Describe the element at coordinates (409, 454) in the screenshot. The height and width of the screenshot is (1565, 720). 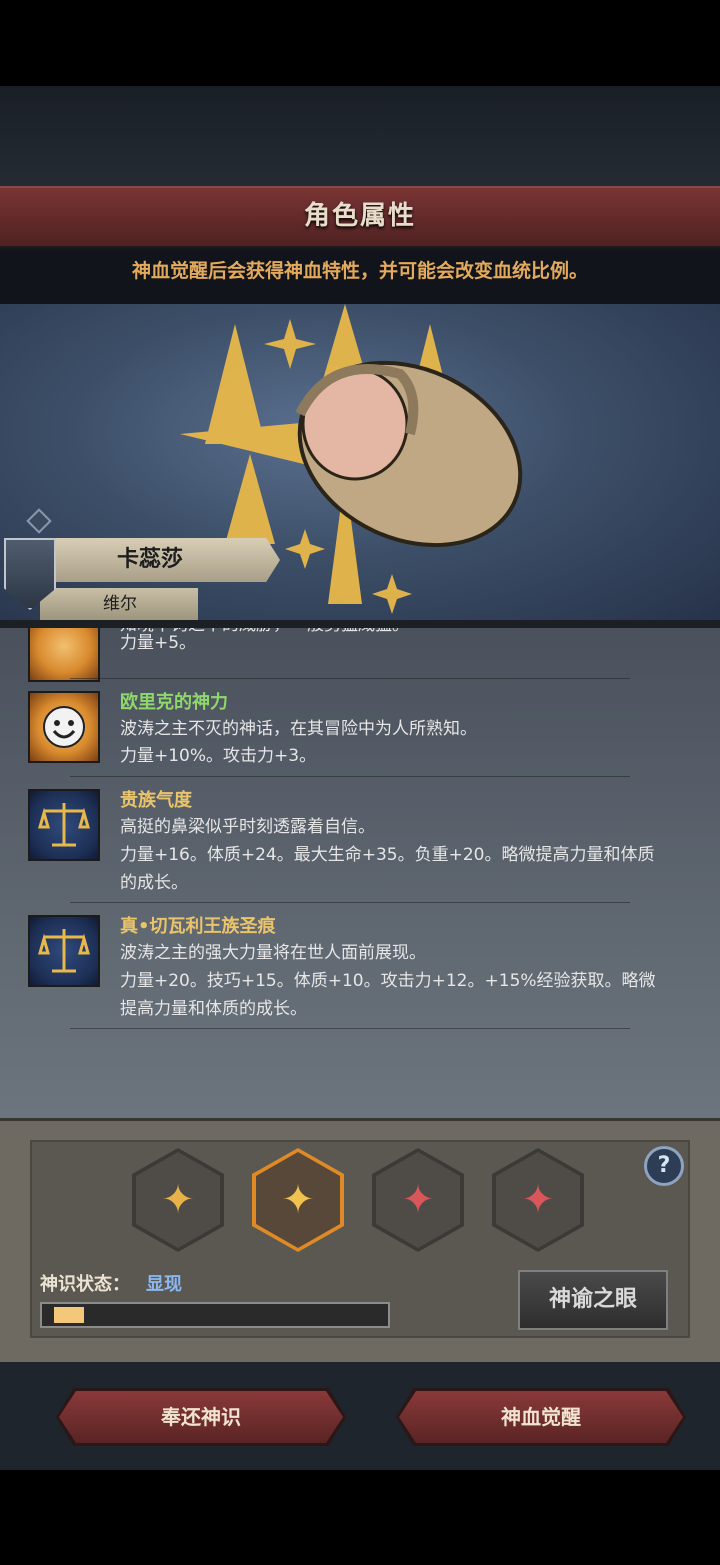
I see `swaddled-baby-illustration` at that location.